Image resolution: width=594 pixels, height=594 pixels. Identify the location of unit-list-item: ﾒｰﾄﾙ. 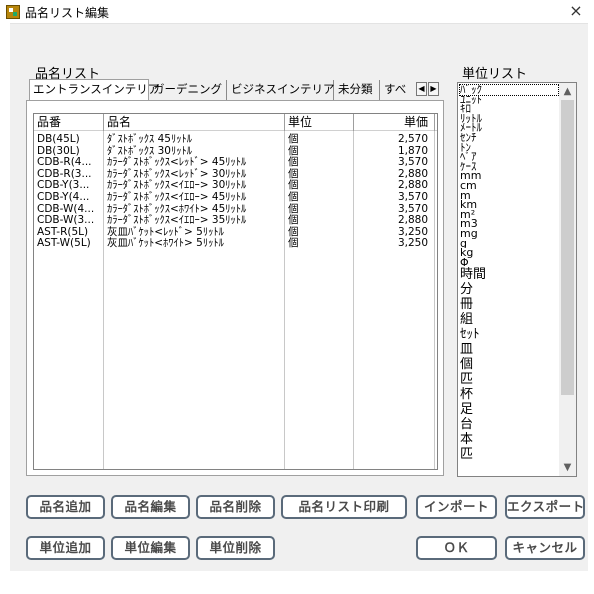
(510, 128).